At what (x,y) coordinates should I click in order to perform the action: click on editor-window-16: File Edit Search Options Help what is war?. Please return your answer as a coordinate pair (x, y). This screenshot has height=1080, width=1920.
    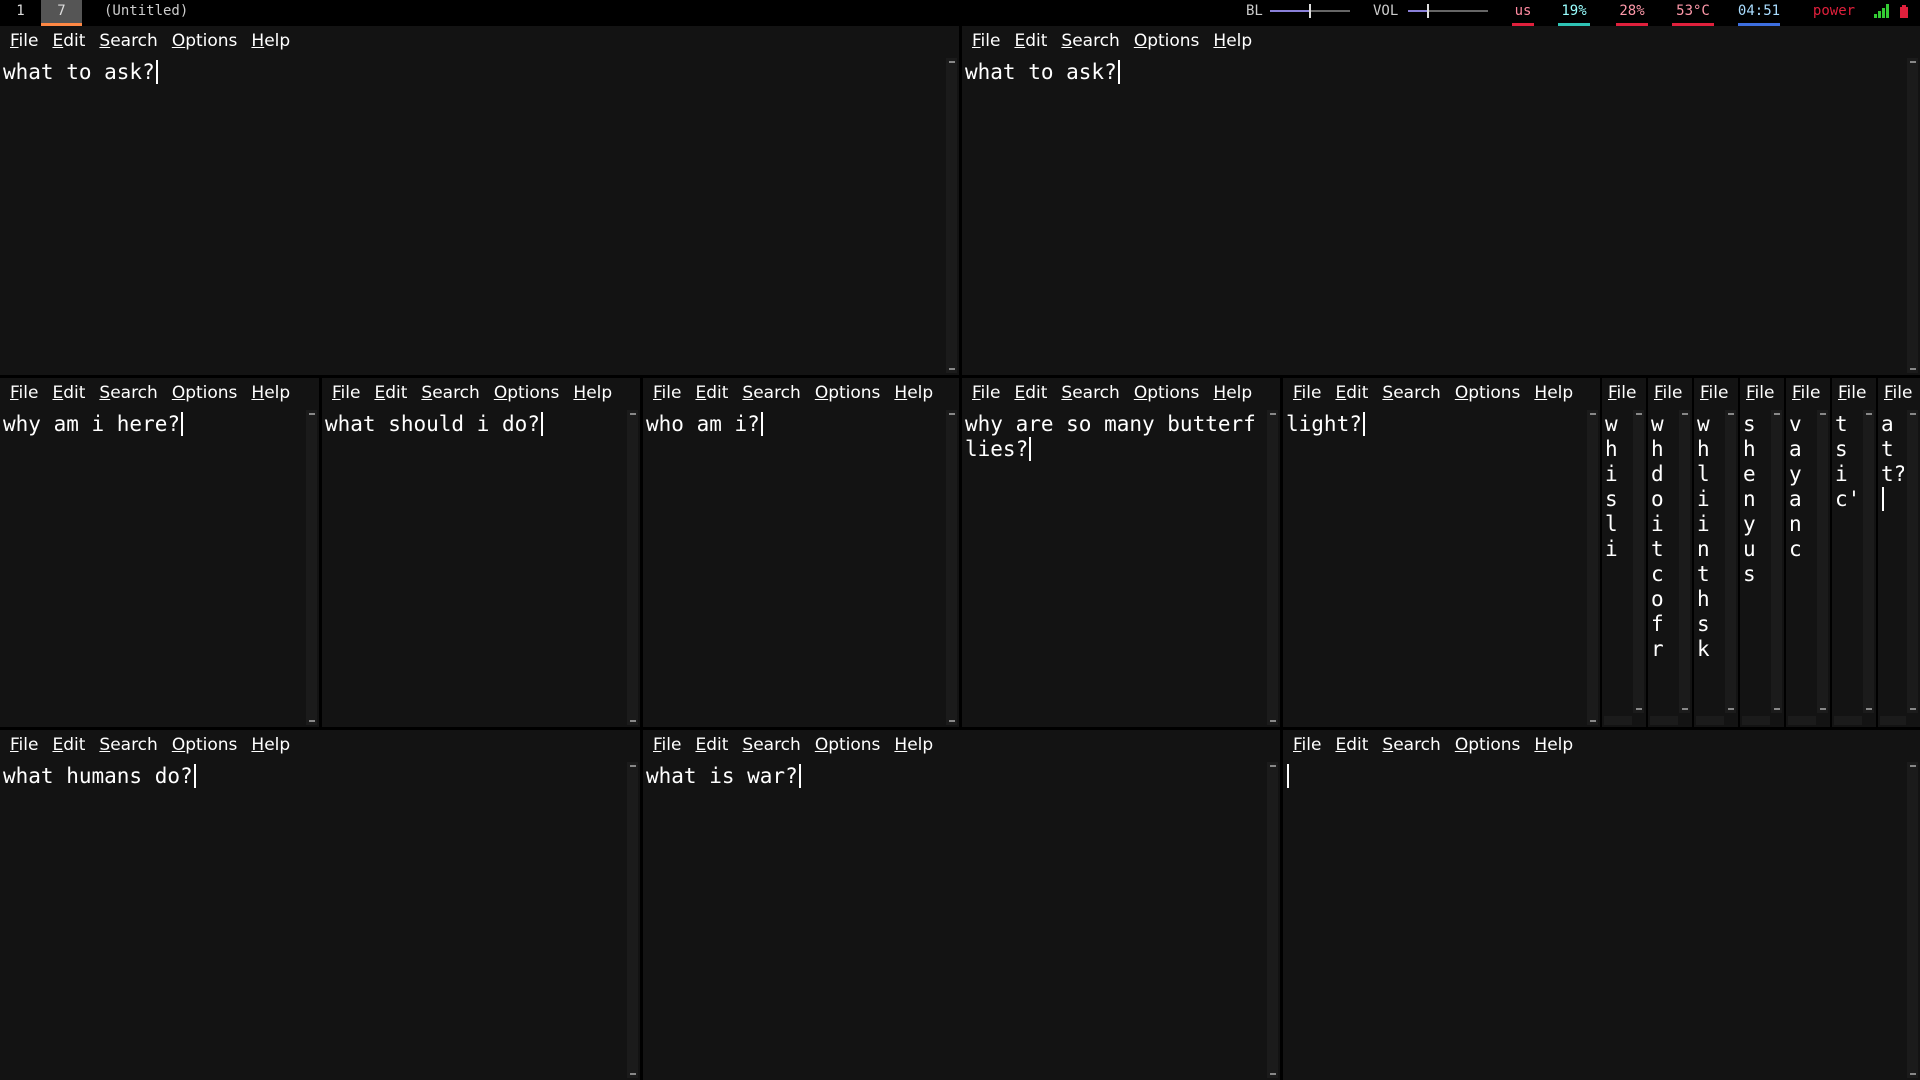
    Looking at the image, I should click on (961, 905).